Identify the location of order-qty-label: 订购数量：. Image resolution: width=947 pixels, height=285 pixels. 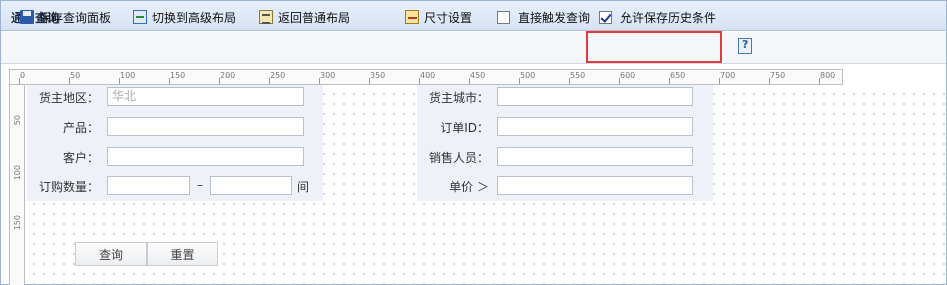
(68, 187).